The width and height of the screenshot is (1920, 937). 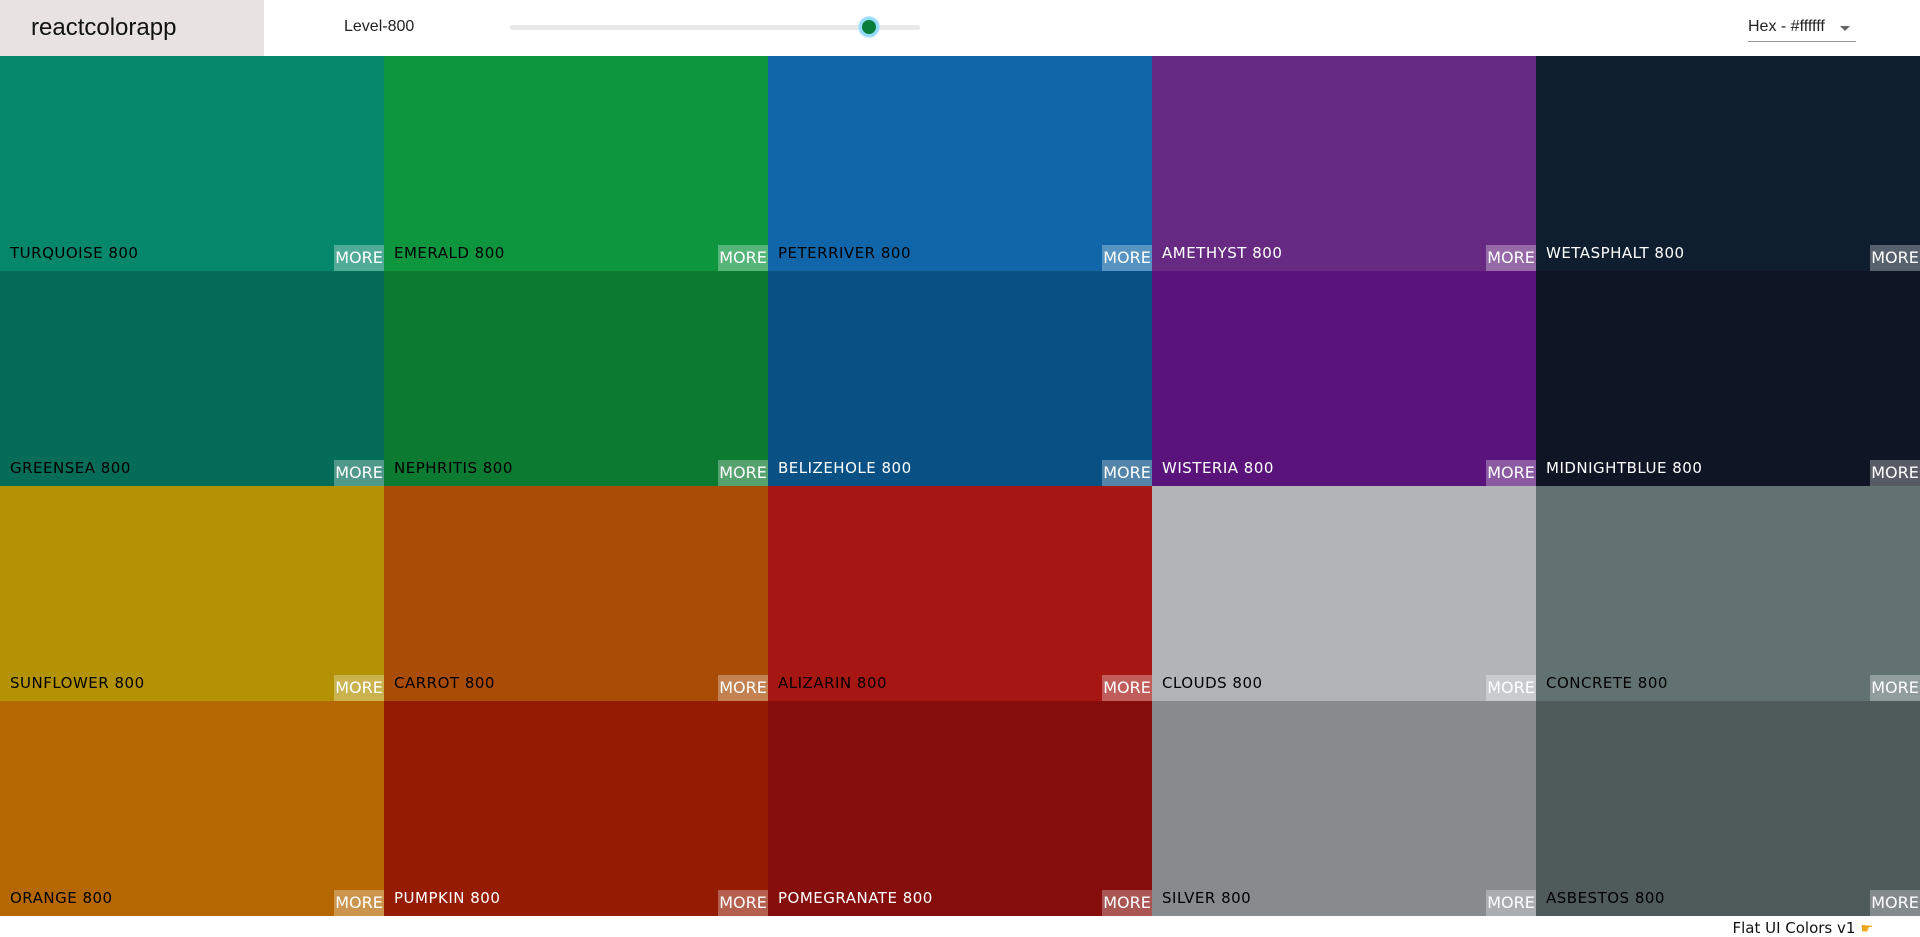 I want to click on color-name: AMETHYST 800, so click(x=1222, y=253).